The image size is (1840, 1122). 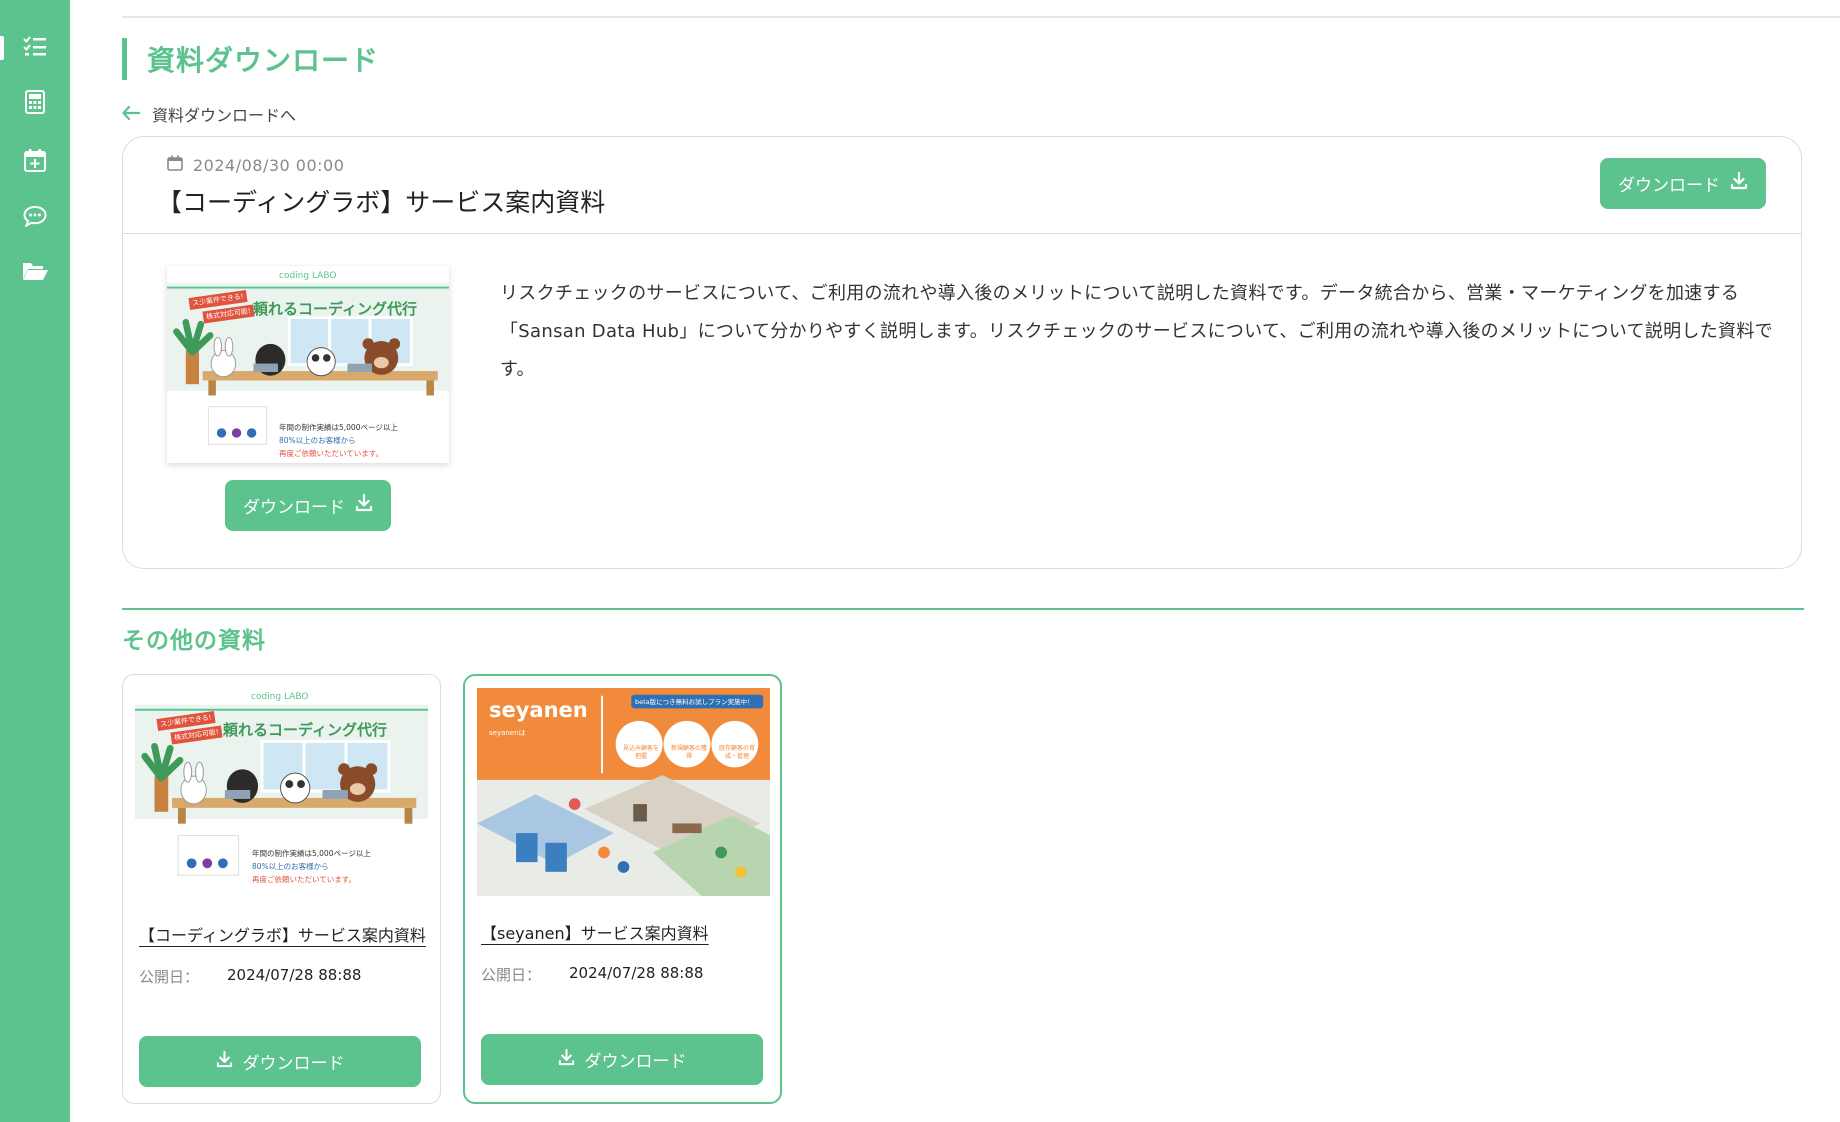 I want to click on thumbnail-brand: seyanen, so click(x=538, y=710).